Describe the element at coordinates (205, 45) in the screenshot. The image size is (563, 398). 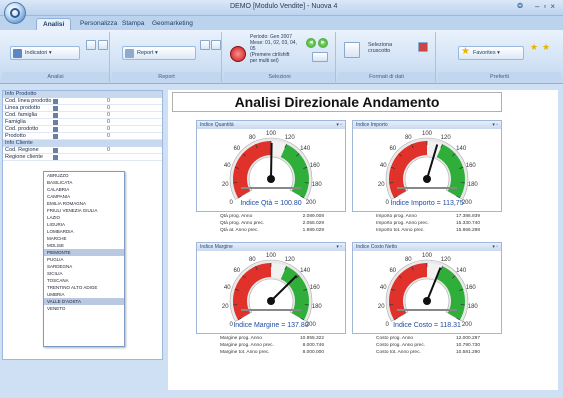
I see `print-icon` at that location.